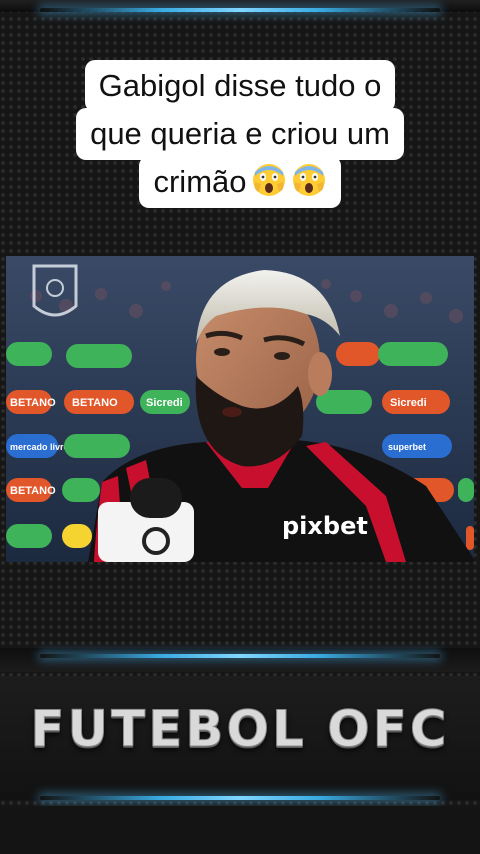  Describe the element at coordinates (240, 729) in the screenshot. I see `channel-brand-title: FUTEBOL OFC` at that location.